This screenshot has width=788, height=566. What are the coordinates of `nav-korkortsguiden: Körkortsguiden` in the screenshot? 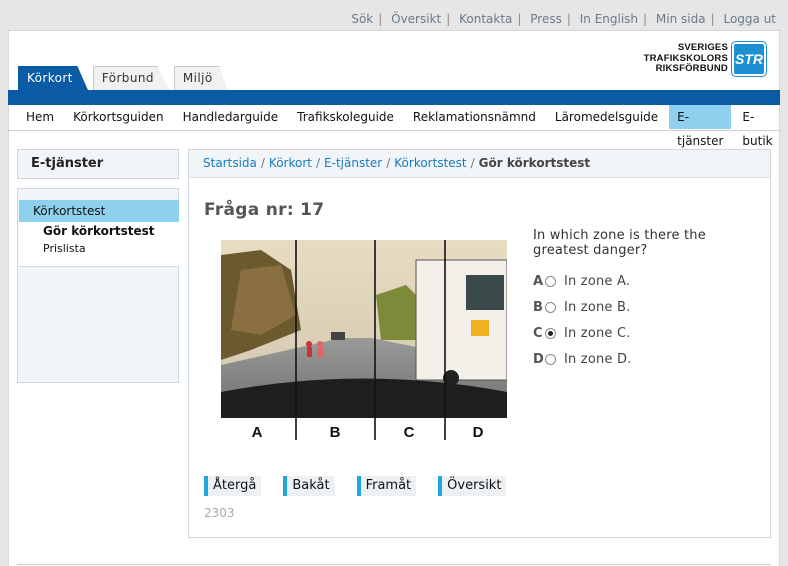 It's located at (118, 117).